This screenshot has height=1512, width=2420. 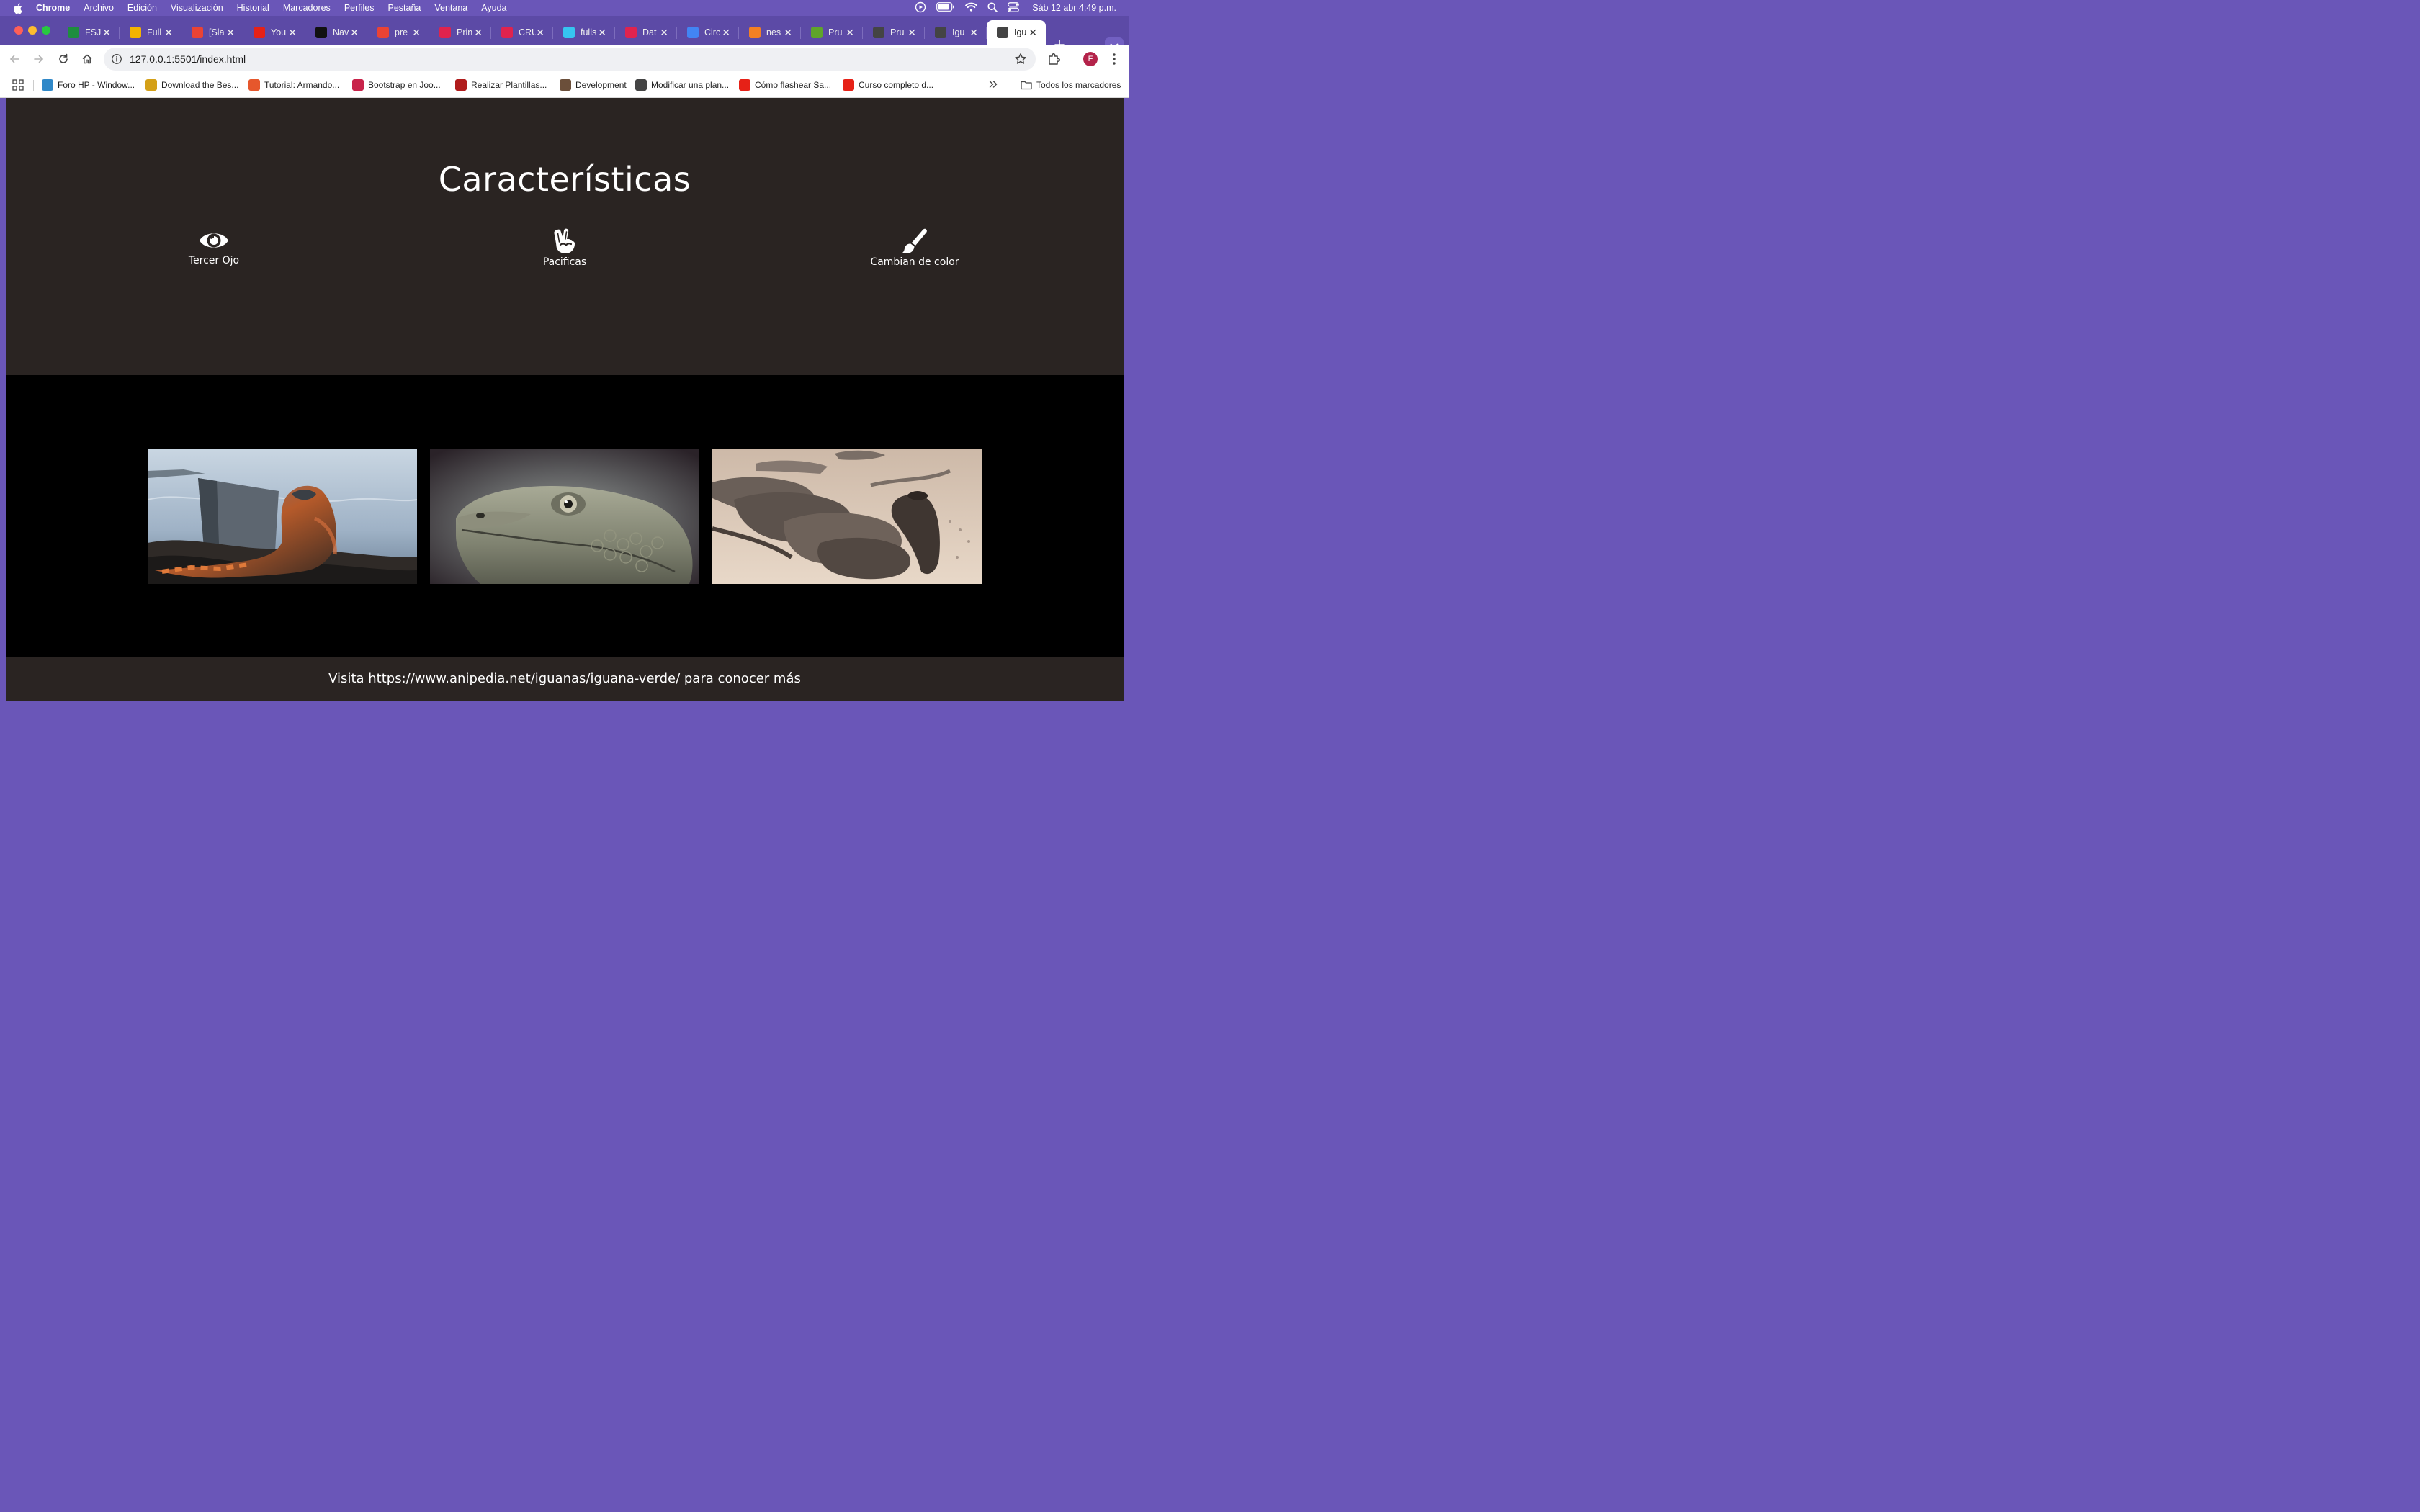 What do you see at coordinates (401, 32) in the screenshot?
I see `tab-title: pre` at bounding box center [401, 32].